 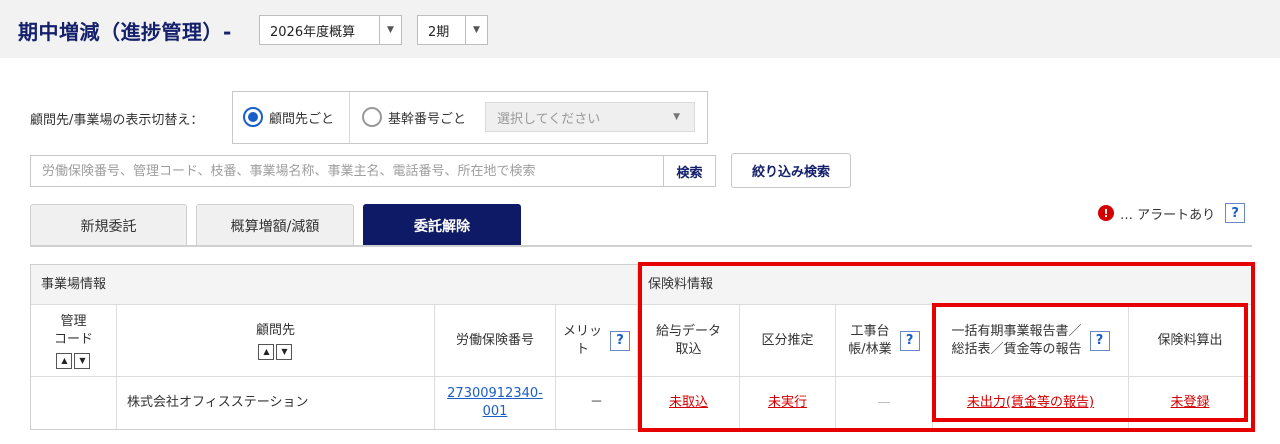 What do you see at coordinates (276, 403) in the screenshot?
I see `cell-client-name: 株式会社オフィスステーション` at bounding box center [276, 403].